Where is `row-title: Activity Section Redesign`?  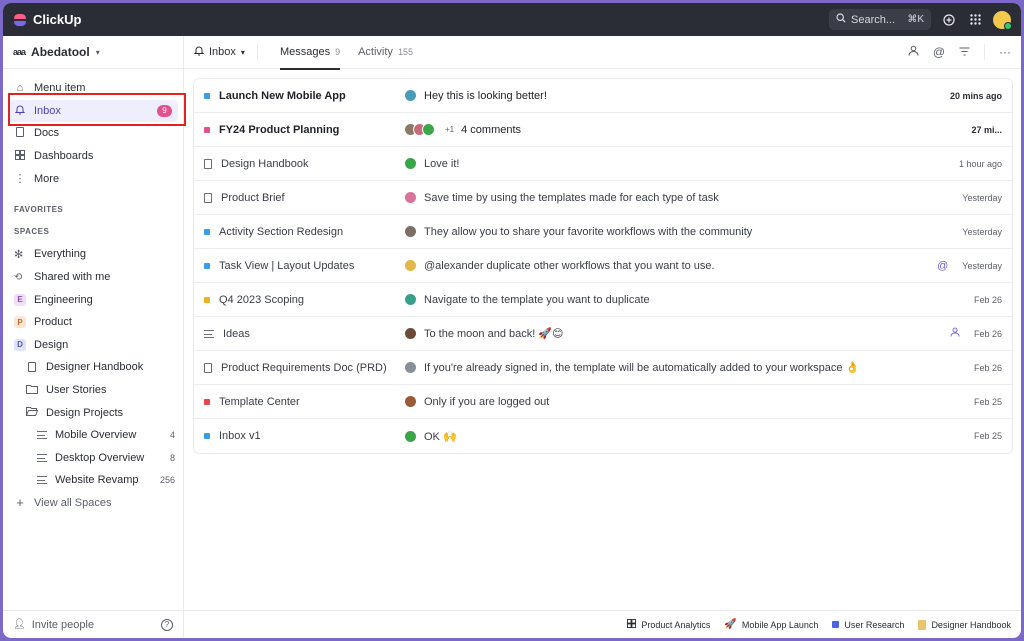
row-title: Activity Section Redesign is located at coordinates (281, 231).